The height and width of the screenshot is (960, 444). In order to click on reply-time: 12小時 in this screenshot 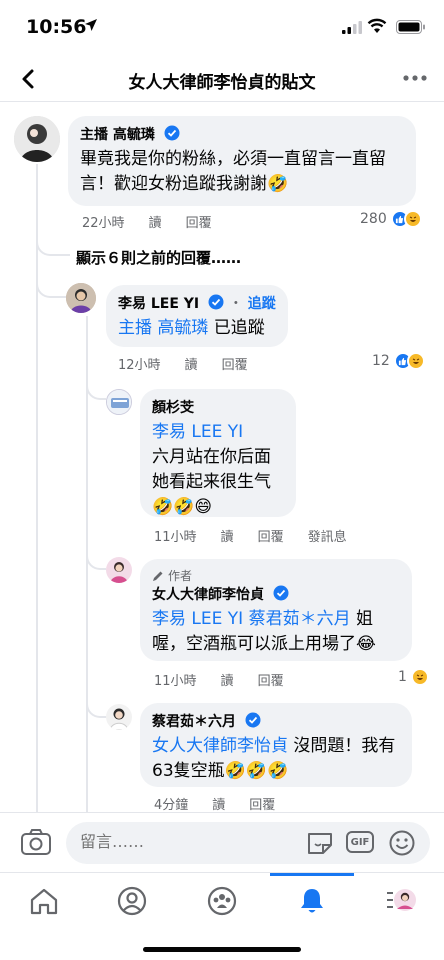, I will do `click(139, 365)`.